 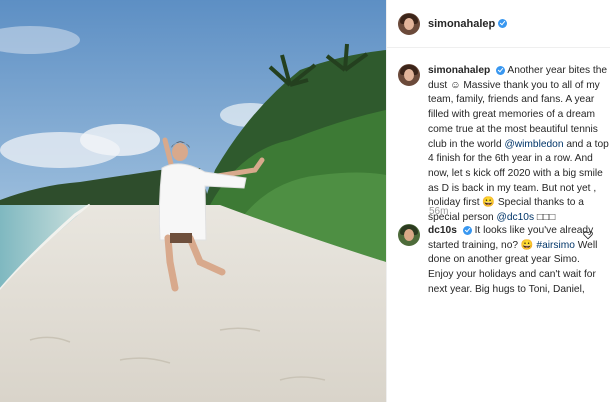 What do you see at coordinates (545, 218) in the screenshot?
I see `caption-part: □□□` at bounding box center [545, 218].